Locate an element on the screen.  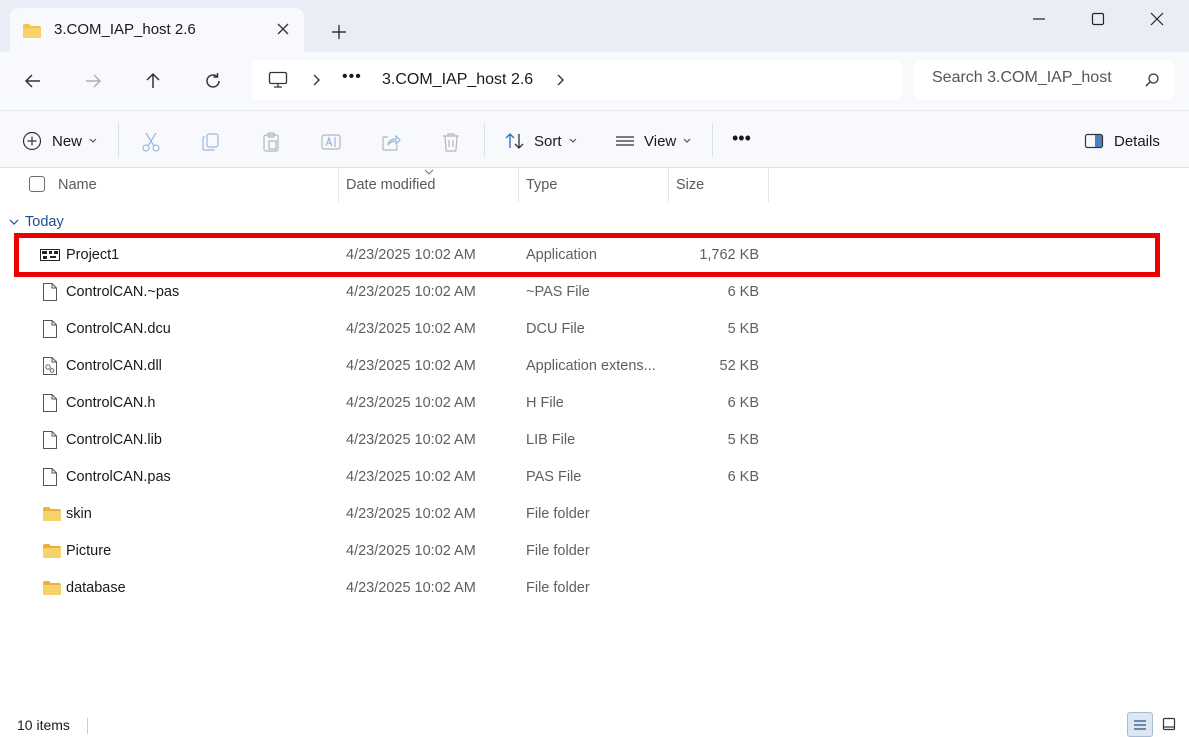
forward-arrow-icon is located at coordinates (94, 81).